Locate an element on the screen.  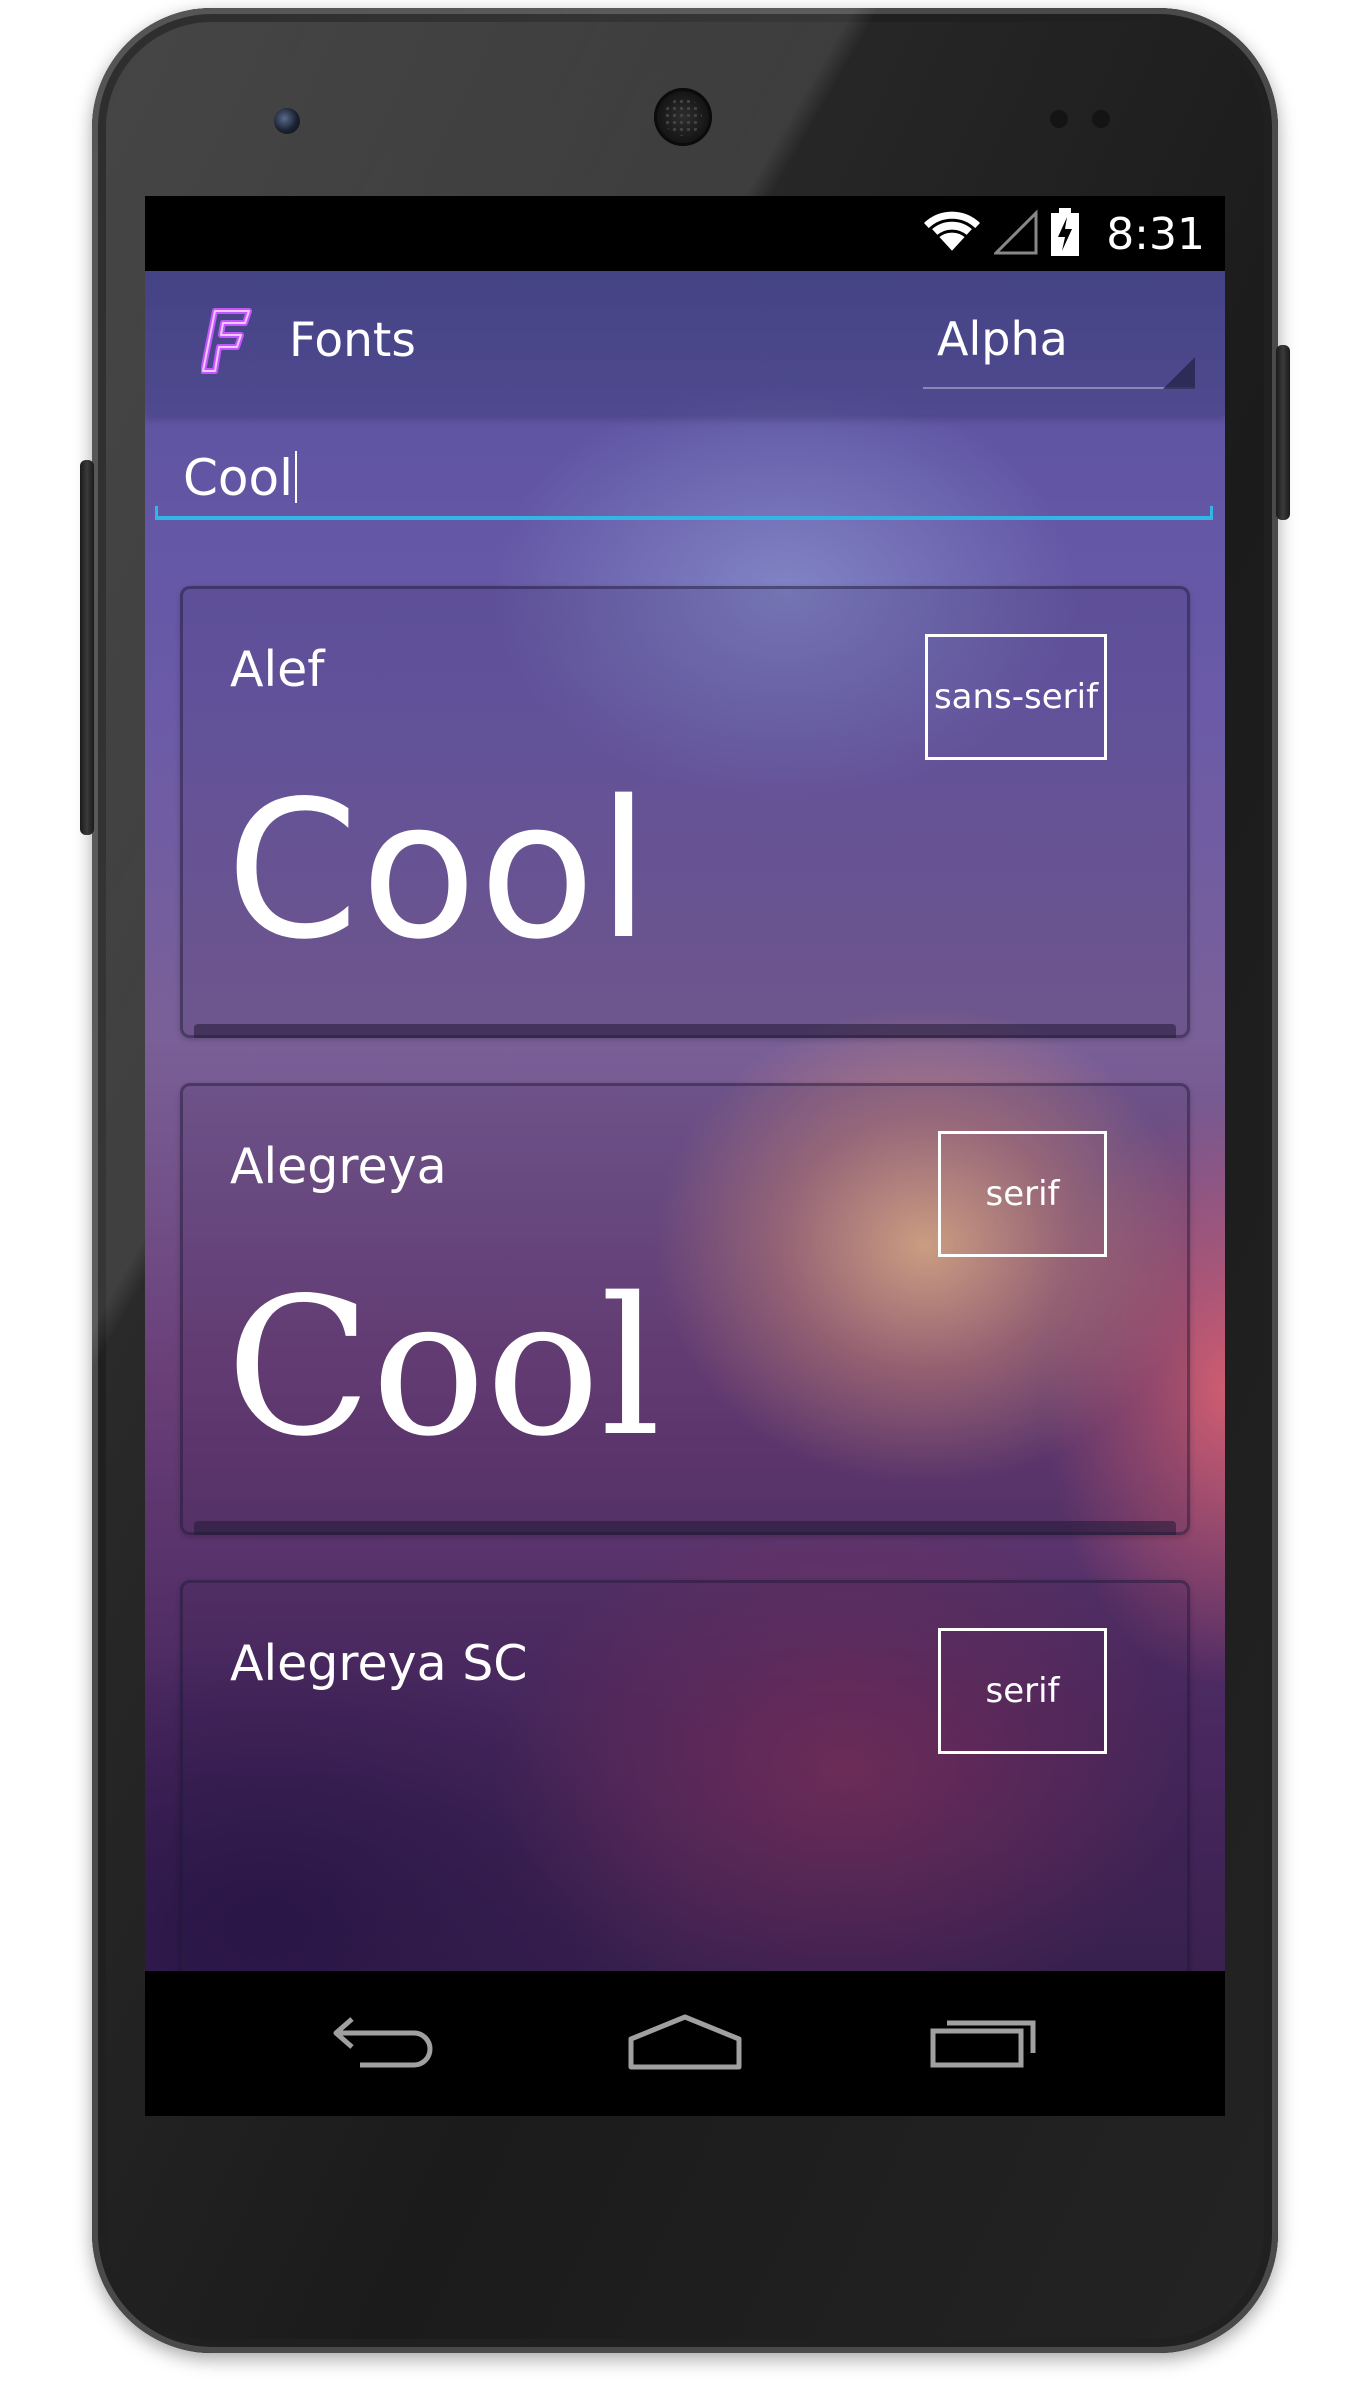
dropdown-arrow-icon is located at coordinates (1179, 373).